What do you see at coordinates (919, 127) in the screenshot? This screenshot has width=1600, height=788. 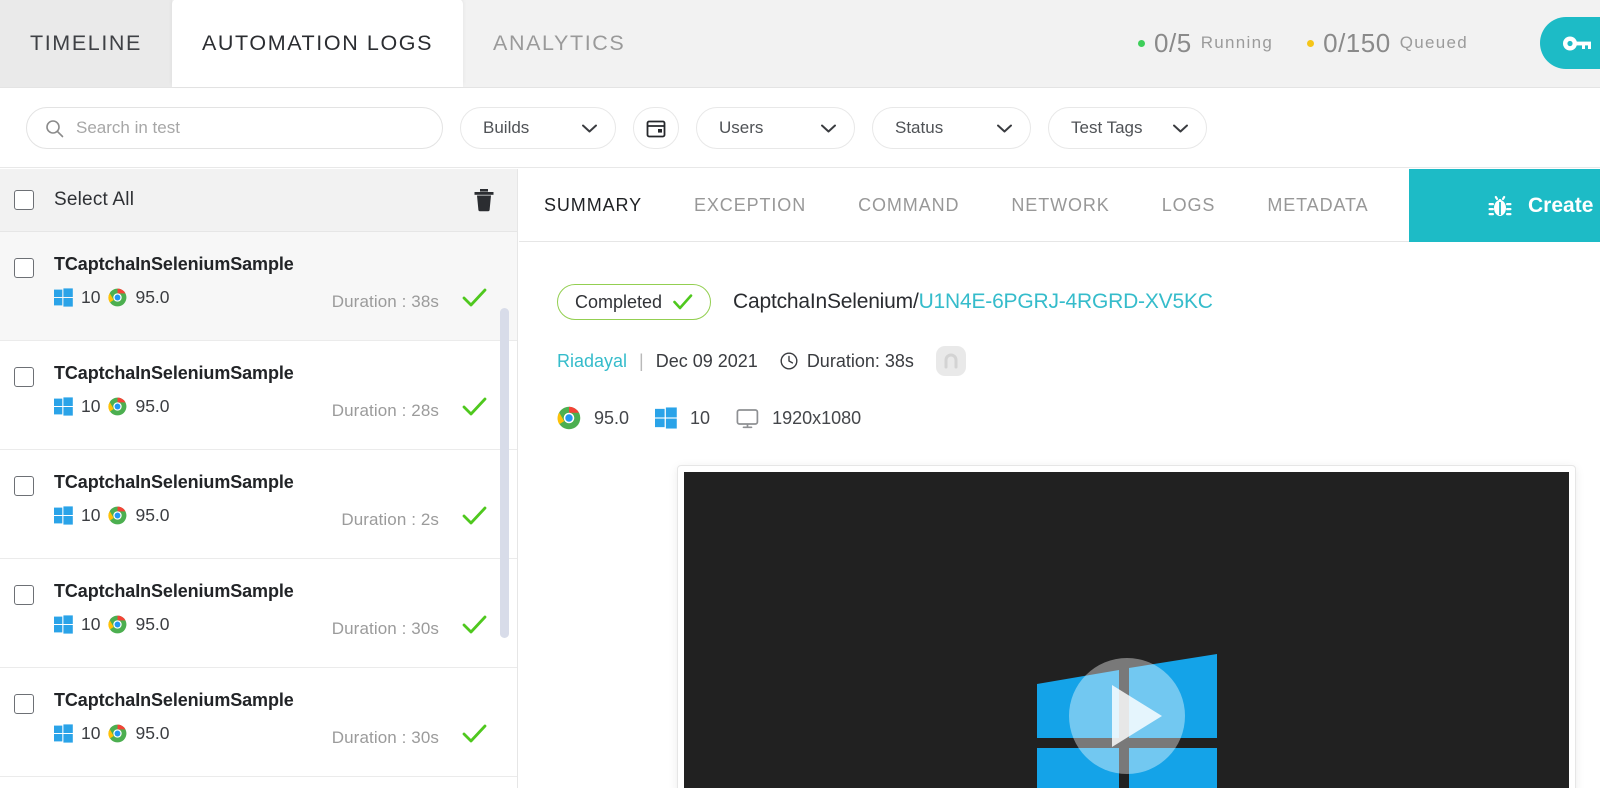 I see `status-dropdown-label: Status` at bounding box center [919, 127].